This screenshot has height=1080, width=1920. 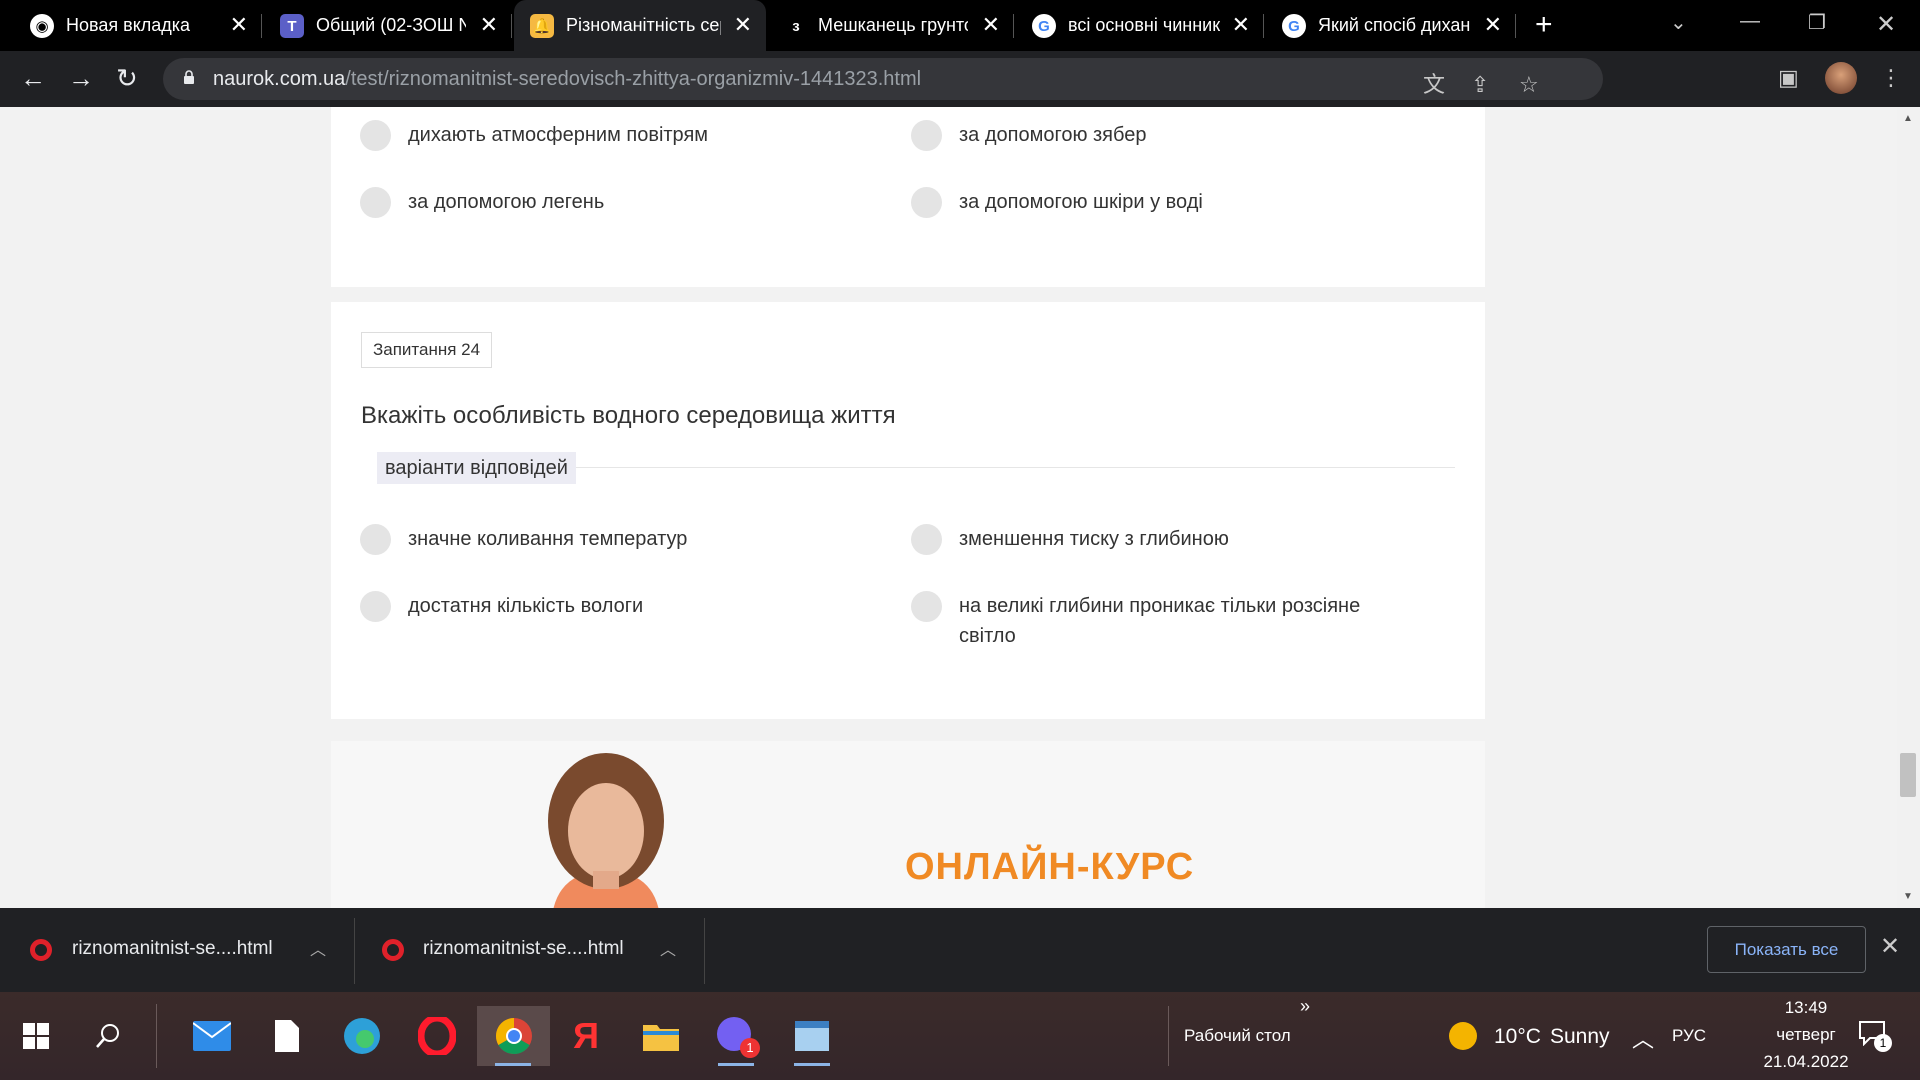 I want to click on answer-option: за допомогою шкіри у воді, so click(x=1150, y=202).